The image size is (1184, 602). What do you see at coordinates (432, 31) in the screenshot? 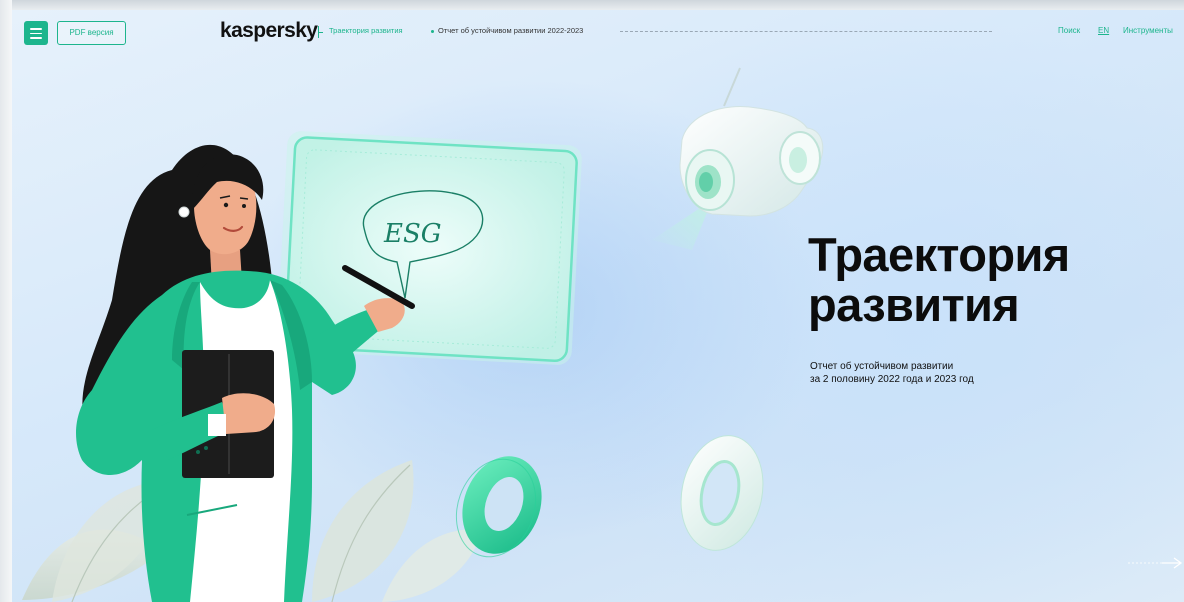
I see `breadcrumb-dot` at bounding box center [432, 31].